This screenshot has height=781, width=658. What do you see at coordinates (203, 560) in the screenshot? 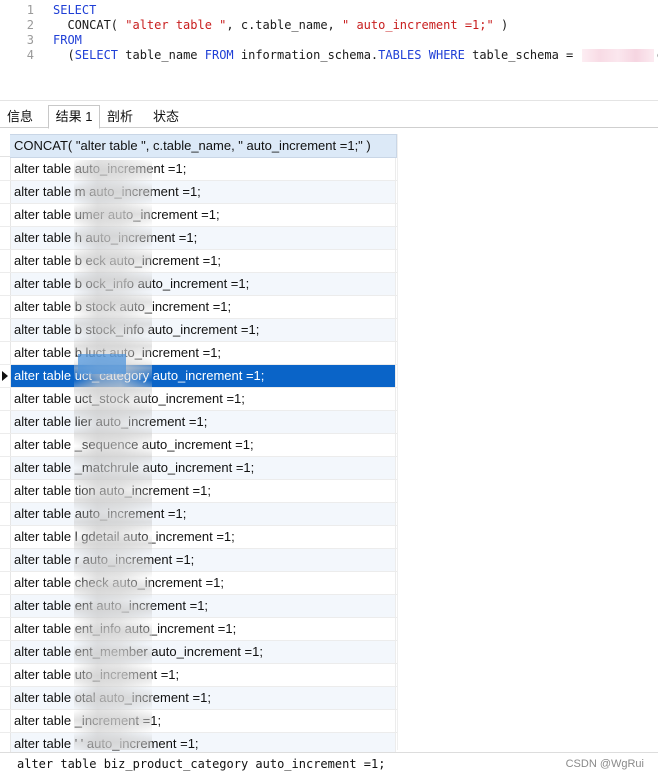
I see `table-cell: alter table r auto_increment =1;` at bounding box center [203, 560].